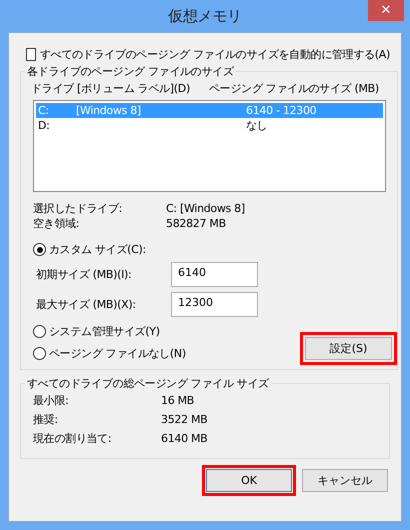 The height and width of the screenshot is (530, 410). Describe the element at coordinates (249, 480) in the screenshot. I see `ok-button: OK` at that location.